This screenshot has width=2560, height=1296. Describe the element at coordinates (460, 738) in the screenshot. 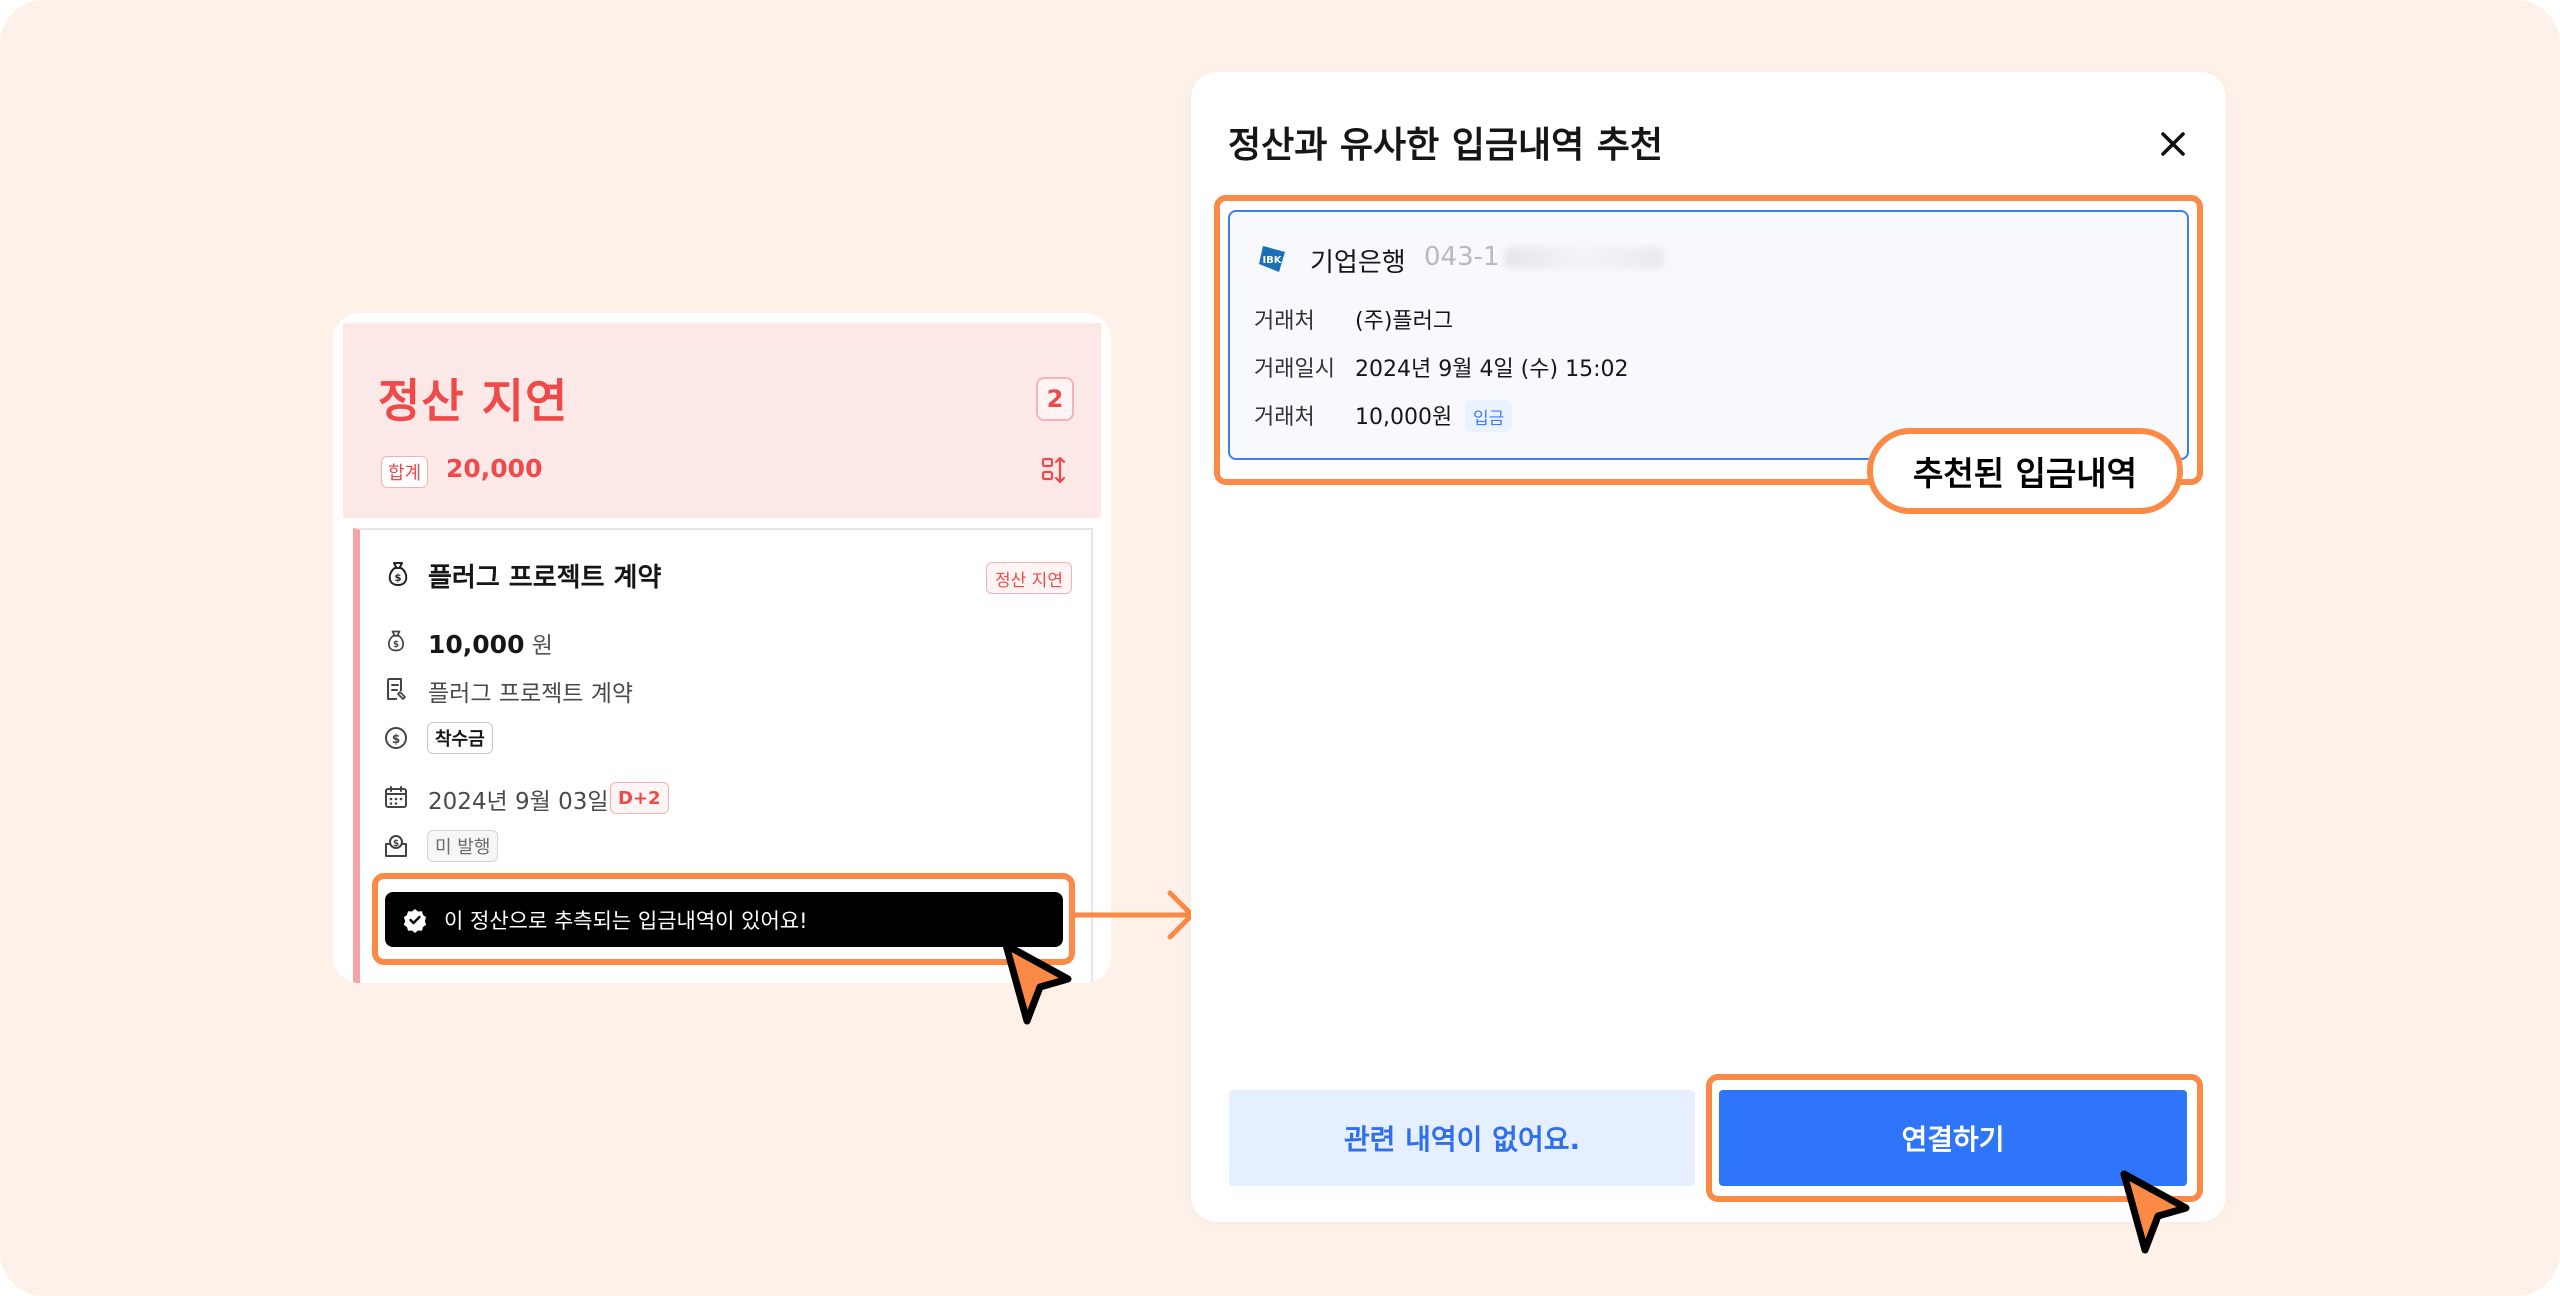

I see `payment-type-tag: 착수금` at that location.